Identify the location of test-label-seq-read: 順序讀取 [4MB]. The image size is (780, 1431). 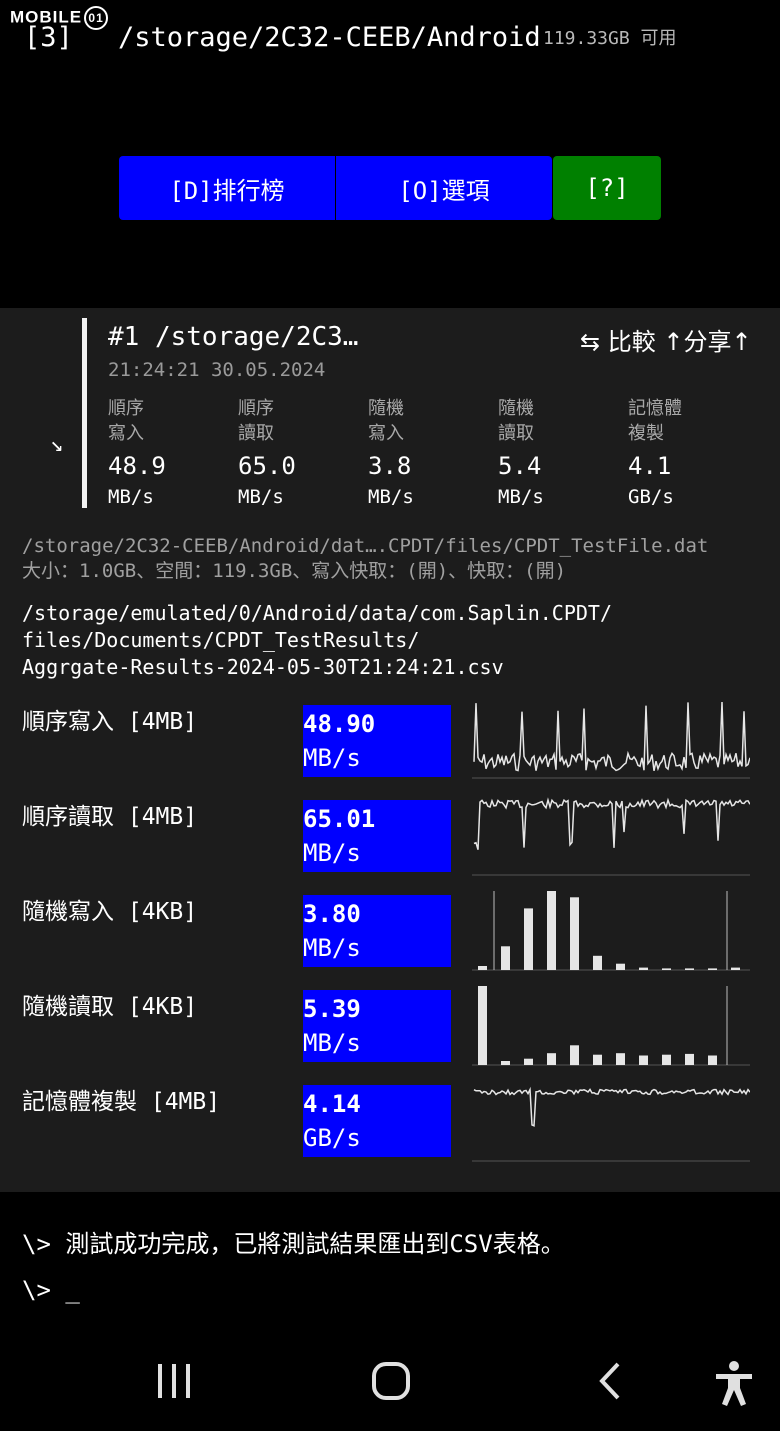
(110, 817).